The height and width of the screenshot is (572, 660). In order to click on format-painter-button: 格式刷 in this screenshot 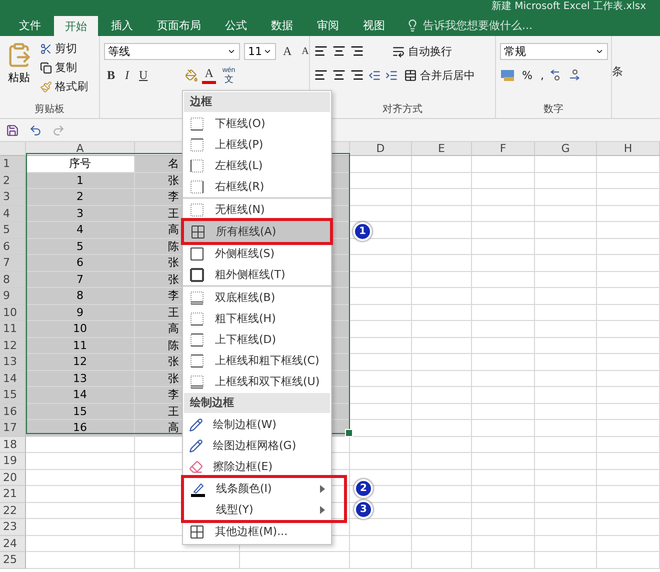, I will do `click(64, 86)`.